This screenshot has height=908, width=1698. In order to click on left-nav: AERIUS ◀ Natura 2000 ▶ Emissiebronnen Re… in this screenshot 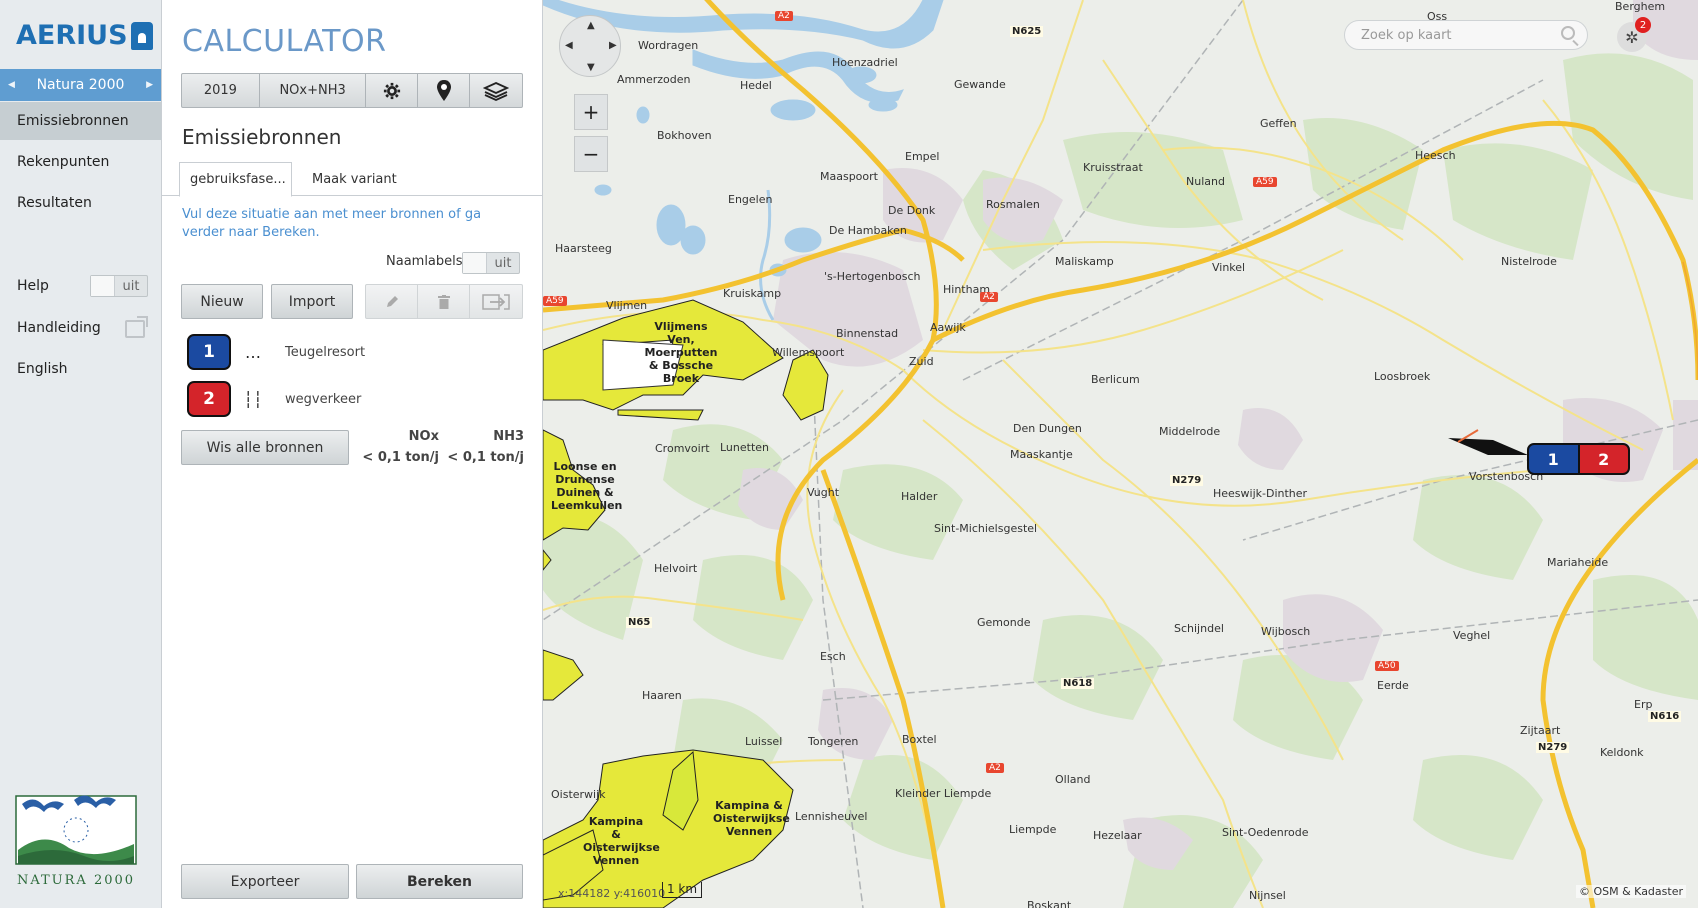, I will do `click(81, 454)`.